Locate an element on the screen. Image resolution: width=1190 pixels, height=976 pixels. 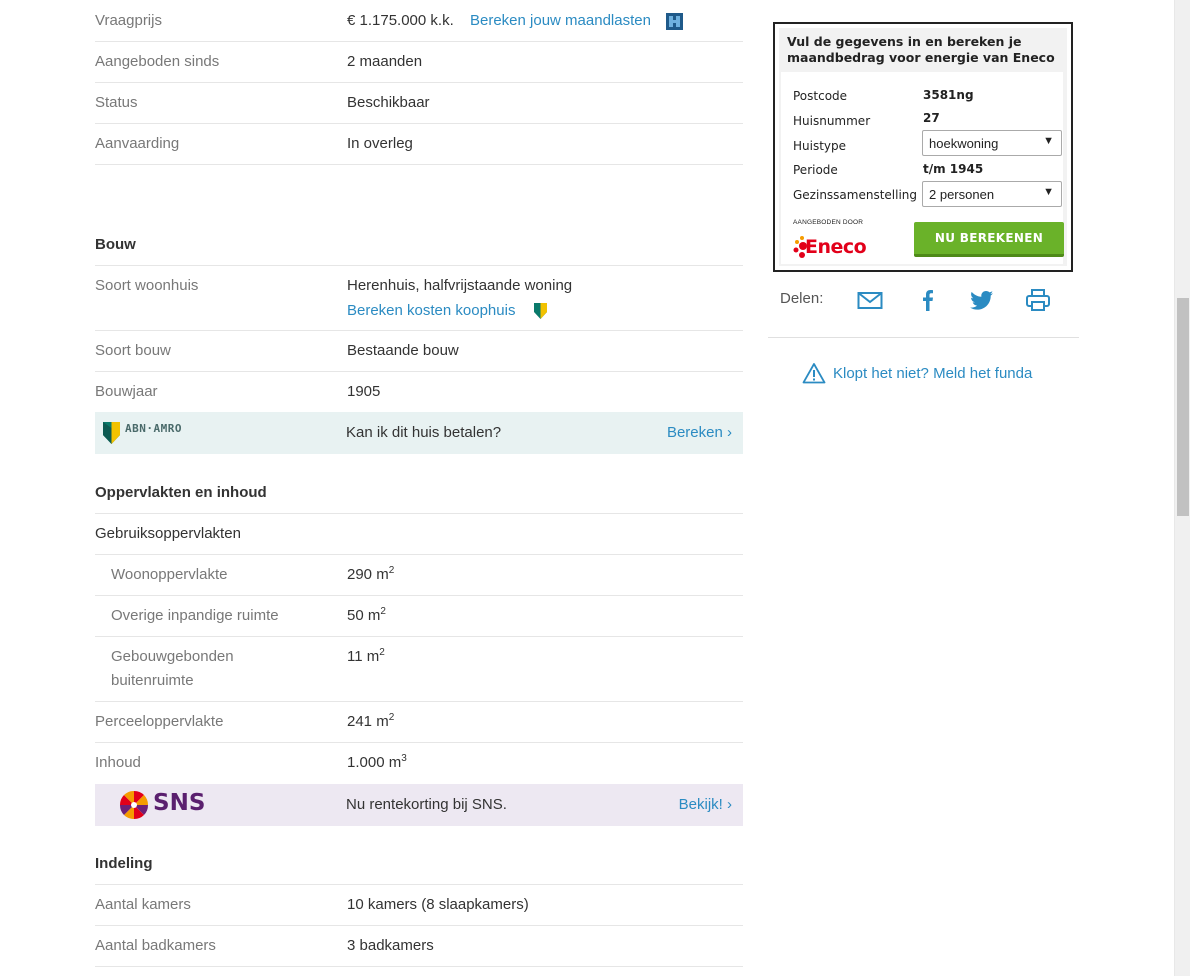
periode-label: Periode is located at coordinates (815, 170).